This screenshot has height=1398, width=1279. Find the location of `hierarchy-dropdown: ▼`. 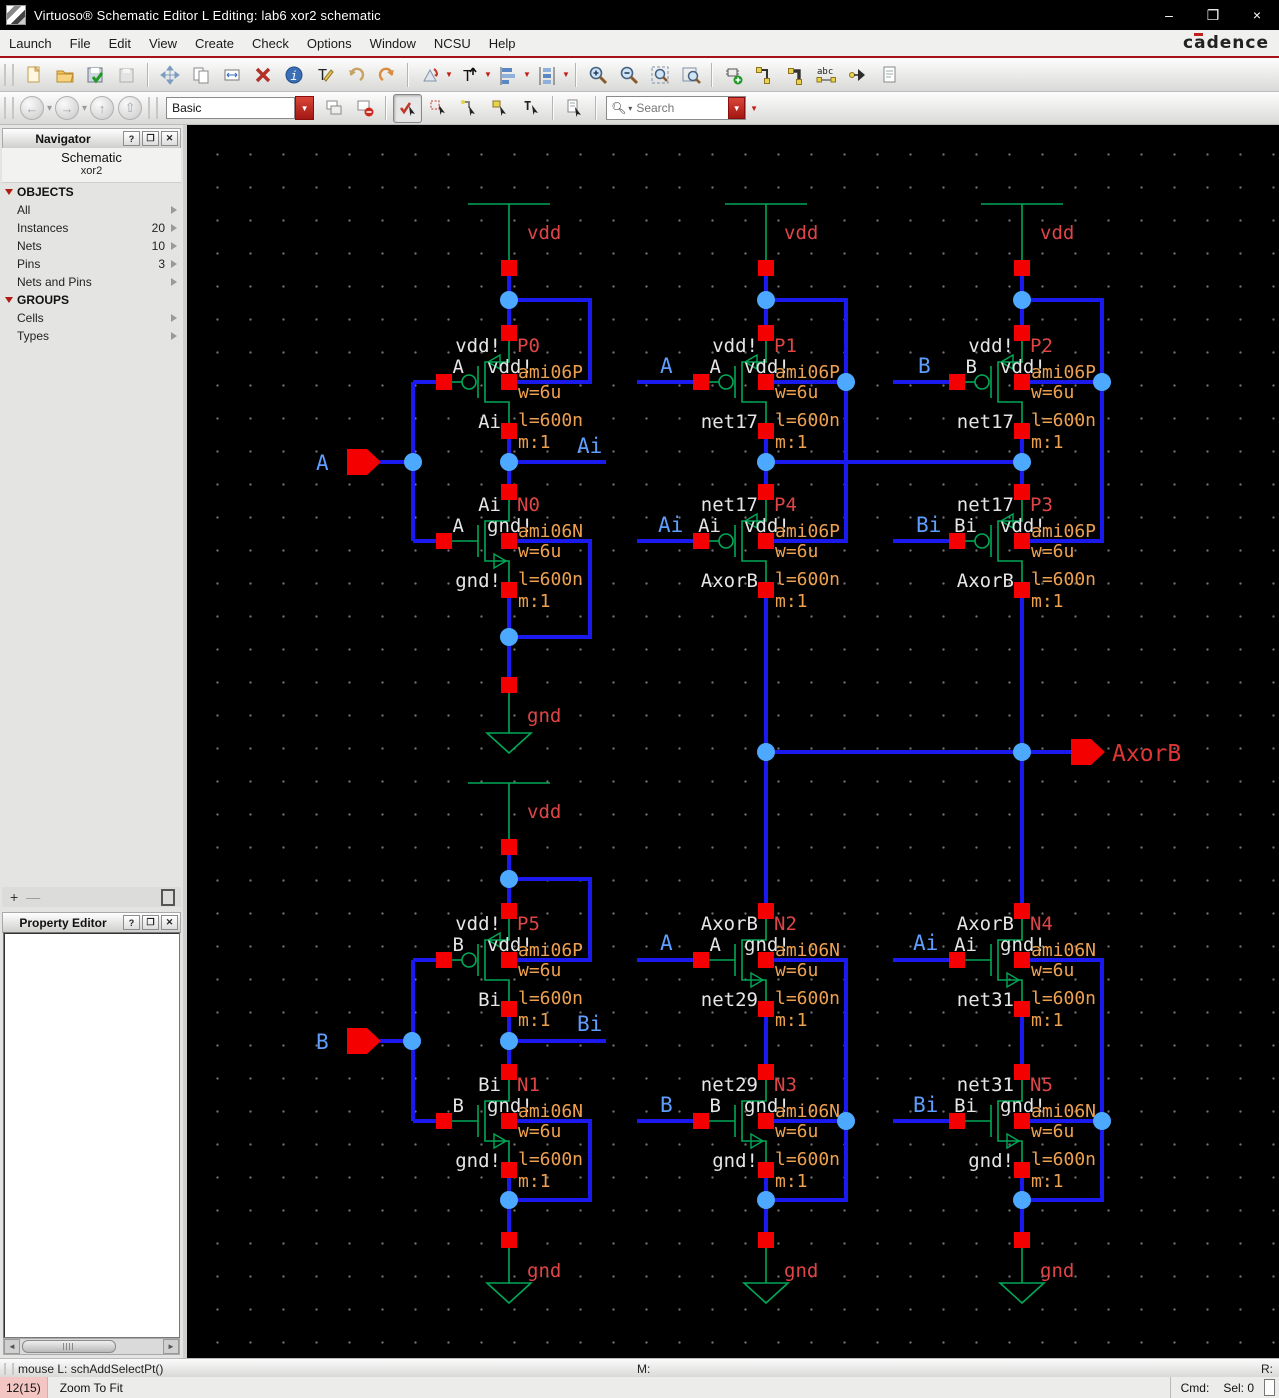

hierarchy-dropdown: ▼ is located at coordinates (488, 74).